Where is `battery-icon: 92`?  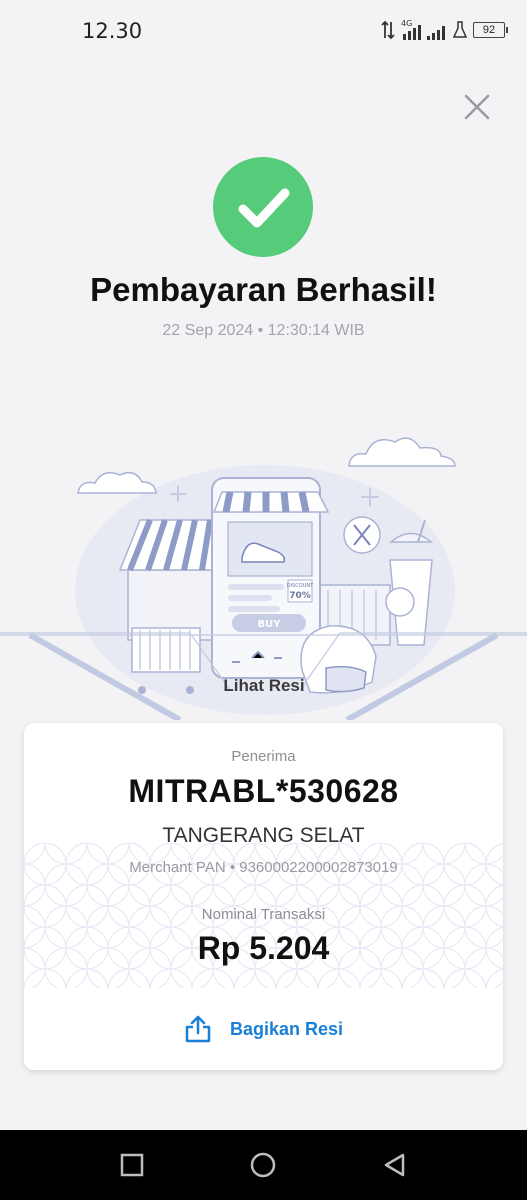 battery-icon: 92 is located at coordinates (490, 30).